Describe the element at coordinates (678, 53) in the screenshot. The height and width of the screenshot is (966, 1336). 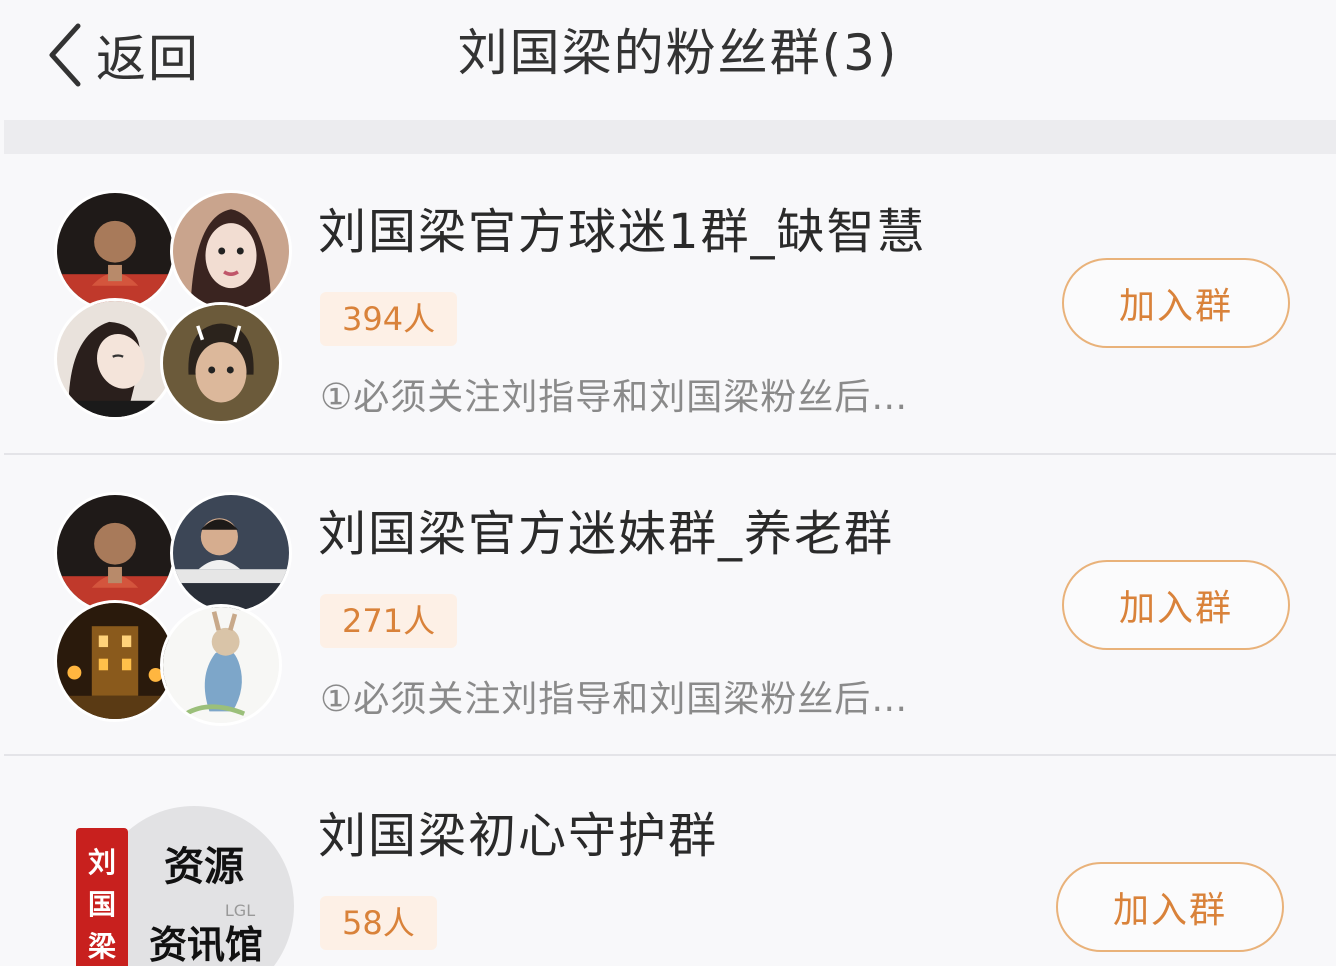
I see `page-title: 刘国梁的粉丝群(3)` at that location.